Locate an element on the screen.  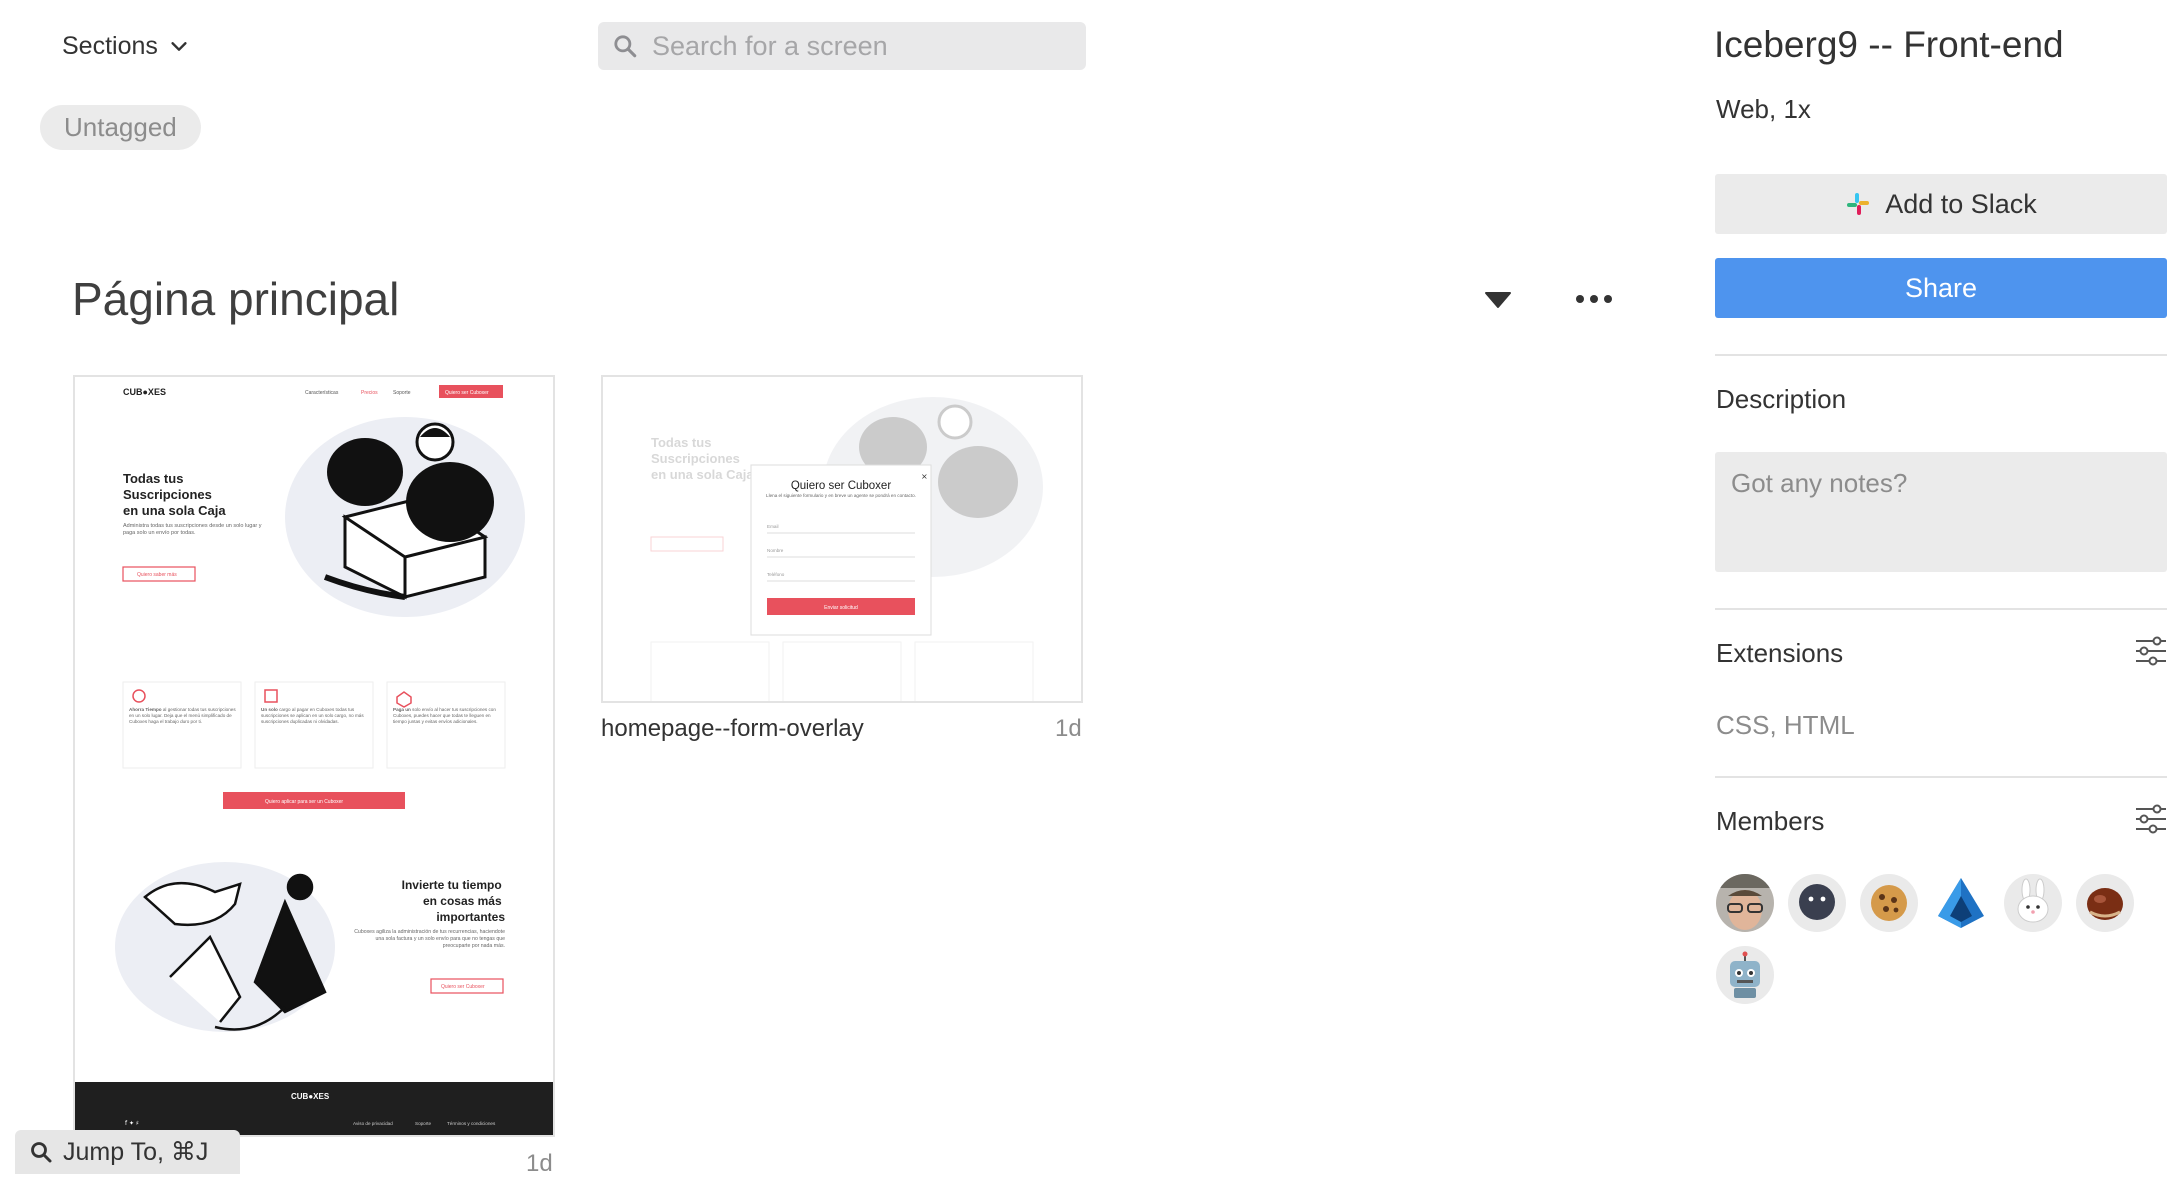
jump-to-label: Jump To, ⌘J is located at coordinates (136, 1152).